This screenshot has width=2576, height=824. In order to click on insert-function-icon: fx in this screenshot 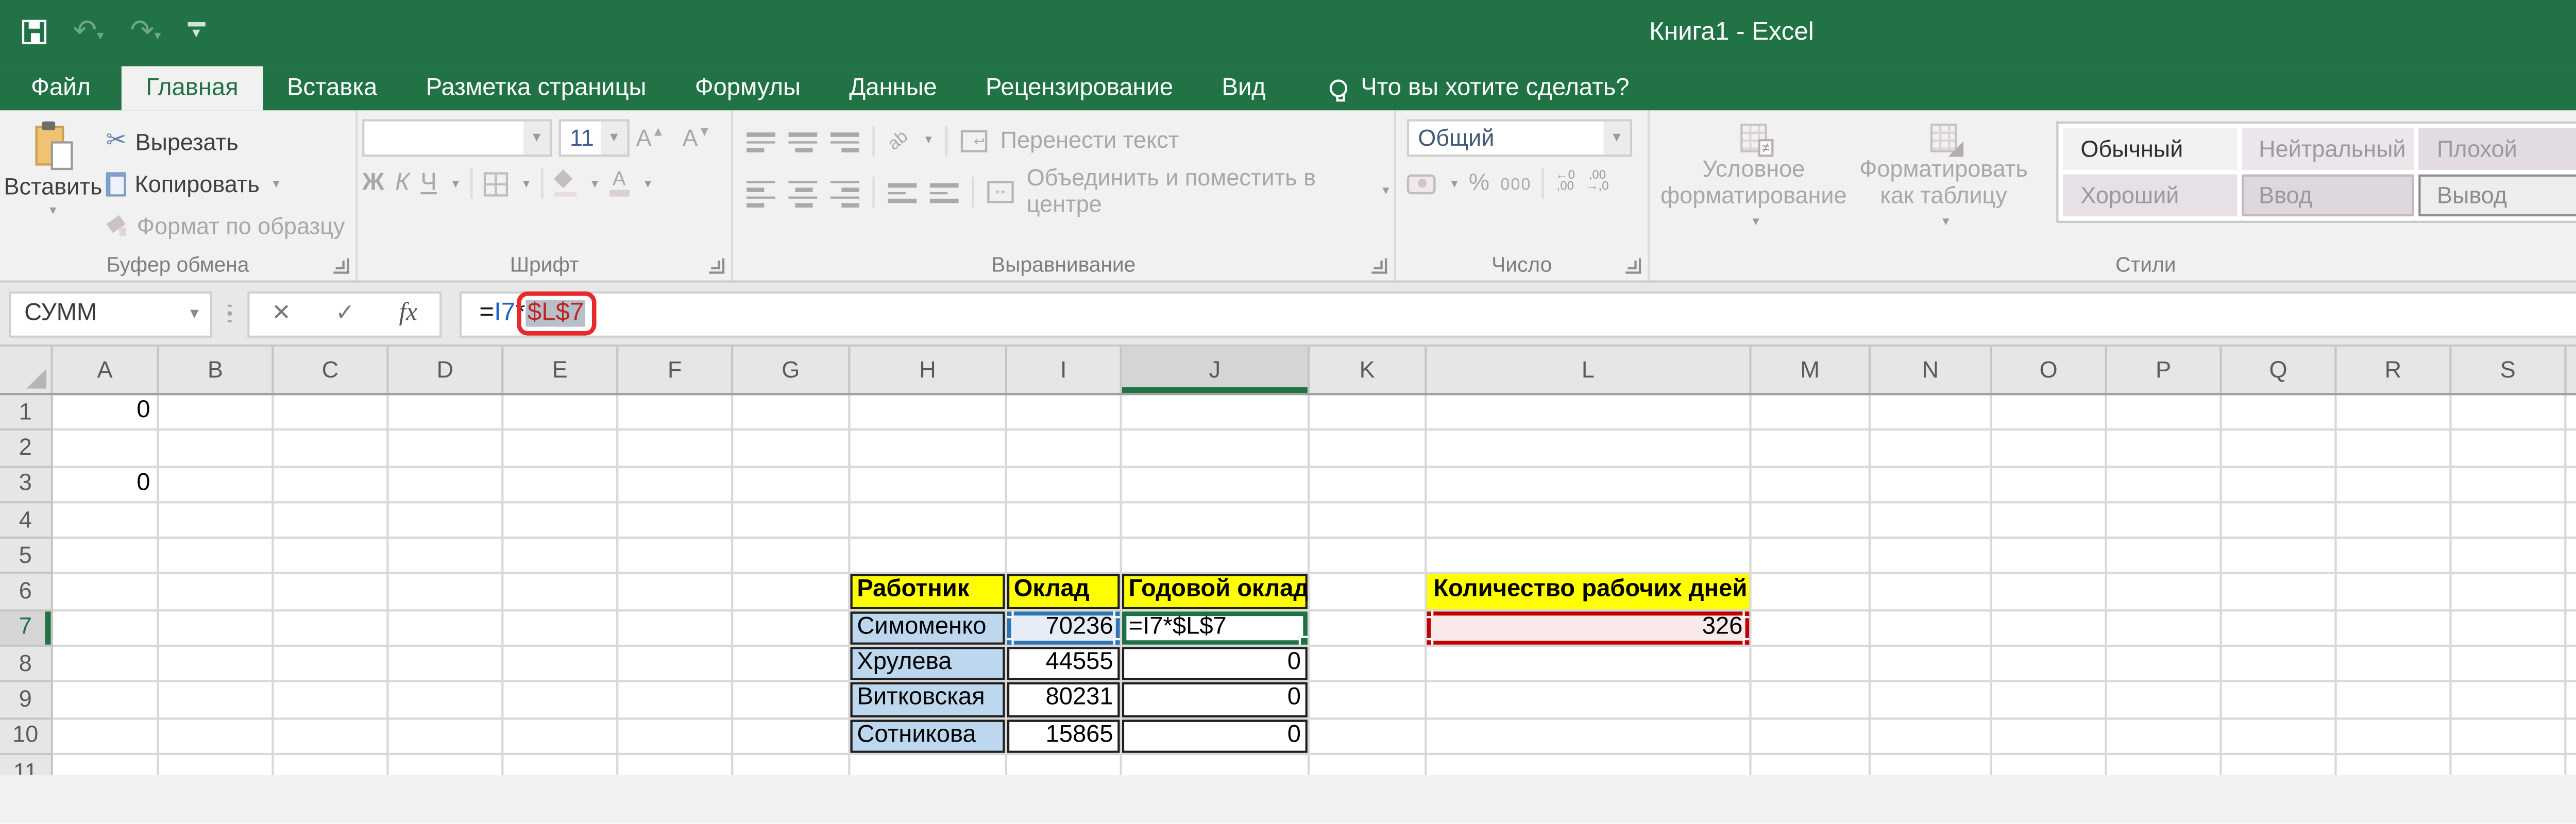, I will do `click(408, 313)`.